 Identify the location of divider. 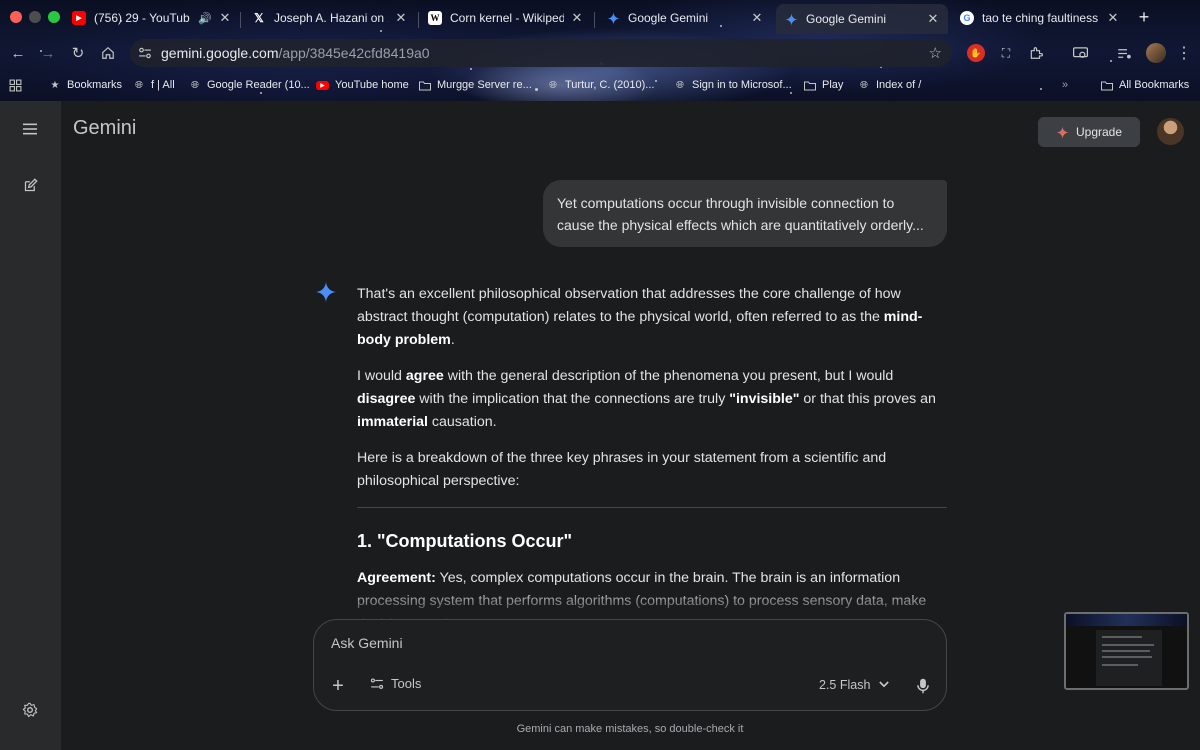
(652, 507).